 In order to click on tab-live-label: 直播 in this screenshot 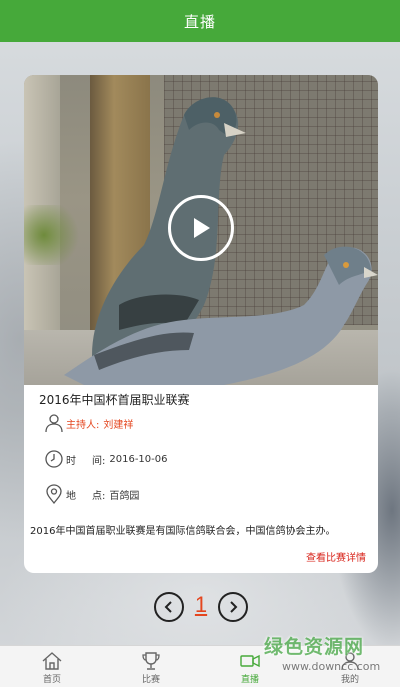, I will do `click(249, 680)`.